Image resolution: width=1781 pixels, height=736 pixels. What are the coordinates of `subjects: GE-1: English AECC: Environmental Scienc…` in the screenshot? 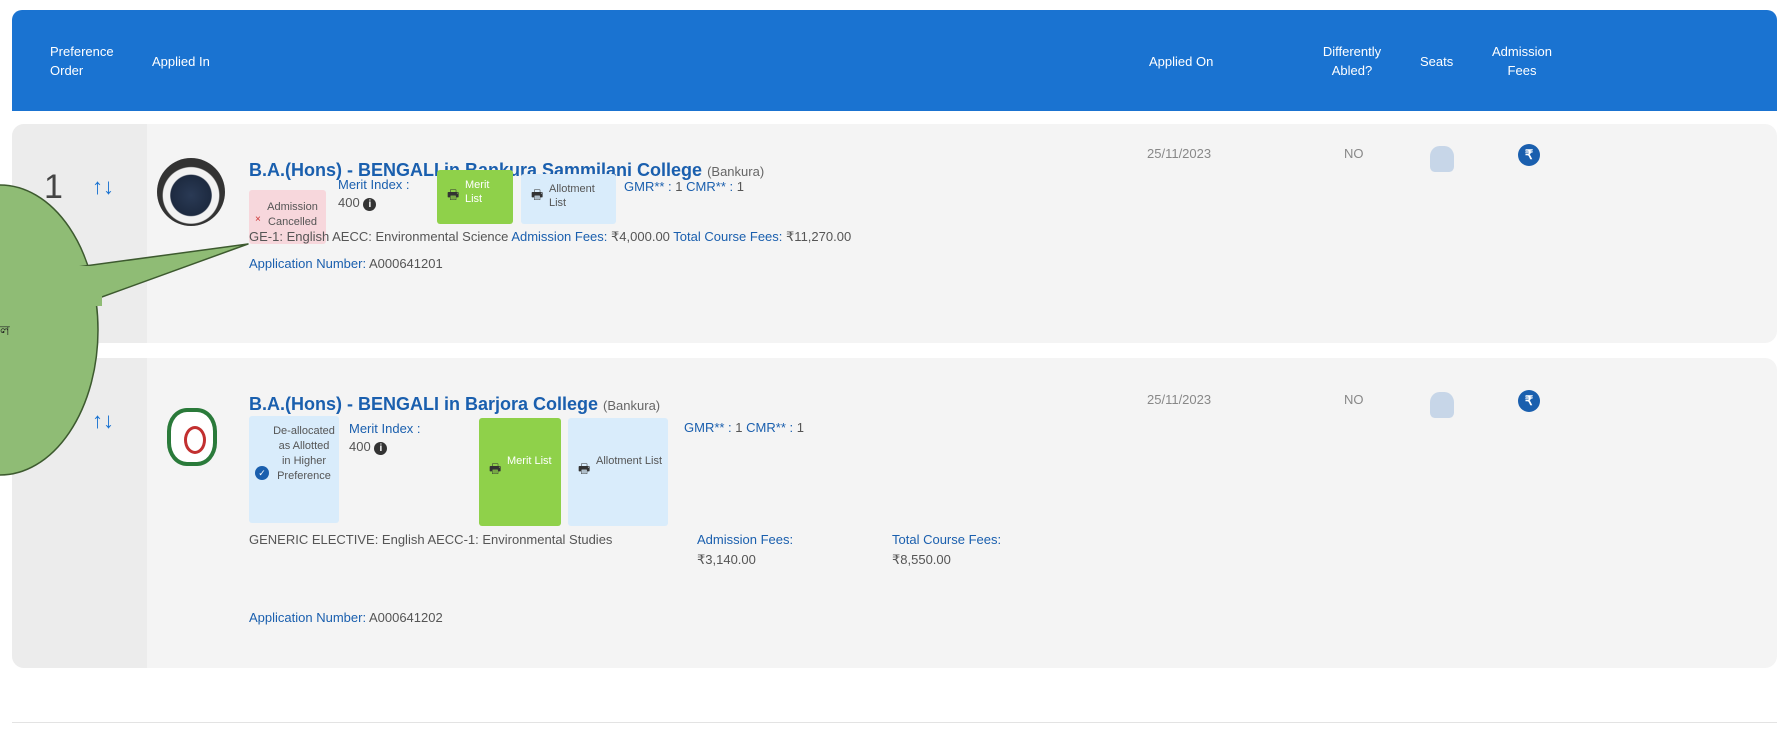 It's located at (379, 236).